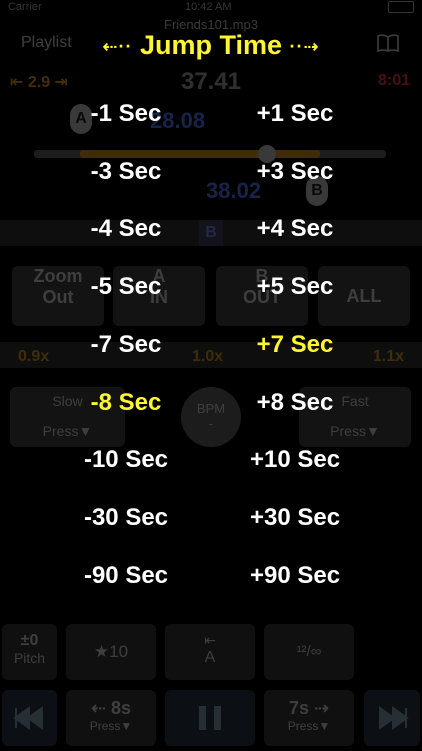 Image resolution: width=422 pixels, height=751 pixels. What do you see at coordinates (295, 172) in the screenshot?
I see `jump-forward-option-3-sec: +3 Sec` at bounding box center [295, 172].